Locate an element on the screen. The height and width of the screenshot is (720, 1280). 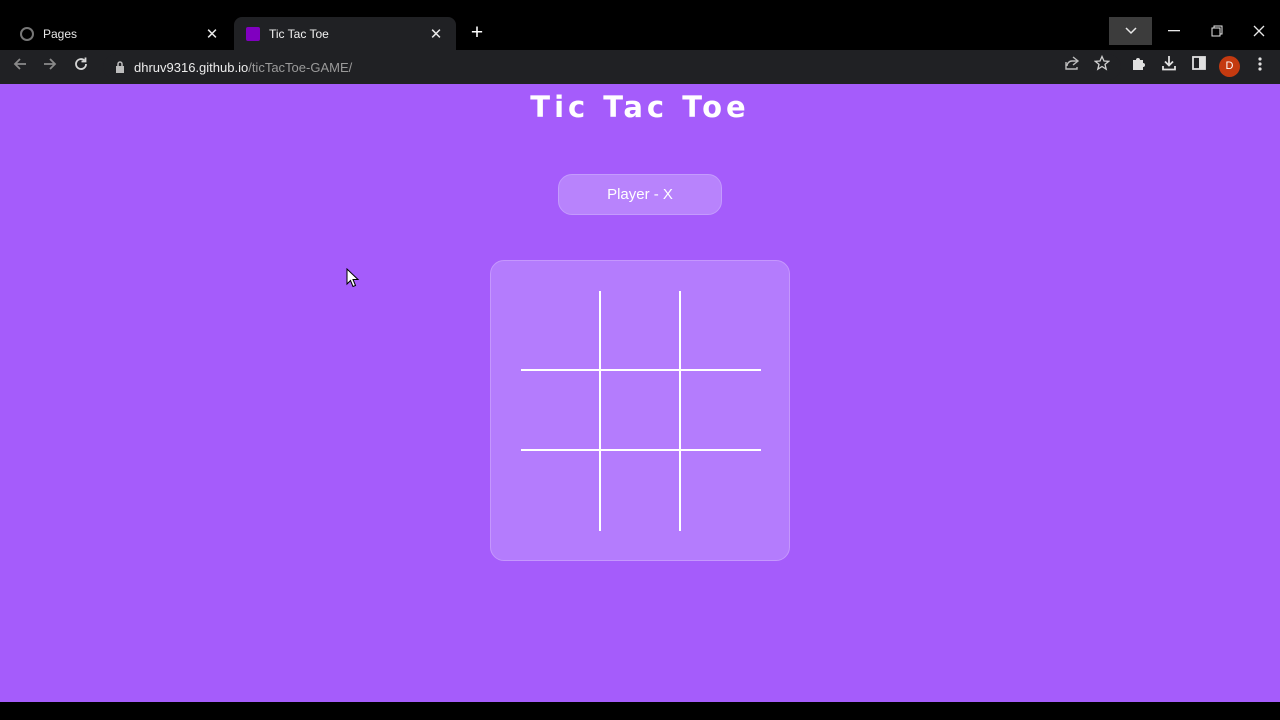
profile-avatar: D is located at coordinates (1229, 66).